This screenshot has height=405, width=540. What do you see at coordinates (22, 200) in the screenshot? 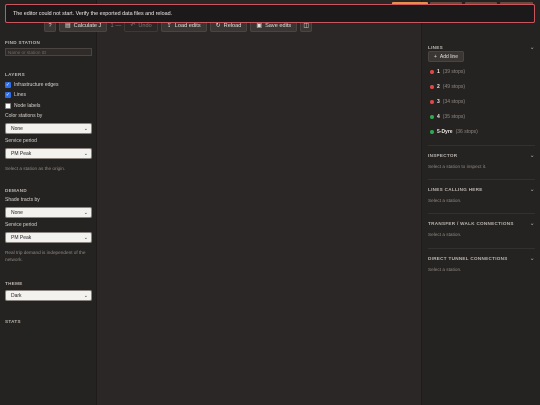
I see `shade-tracts-label: Shade tracts by` at bounding box center [22, 200].